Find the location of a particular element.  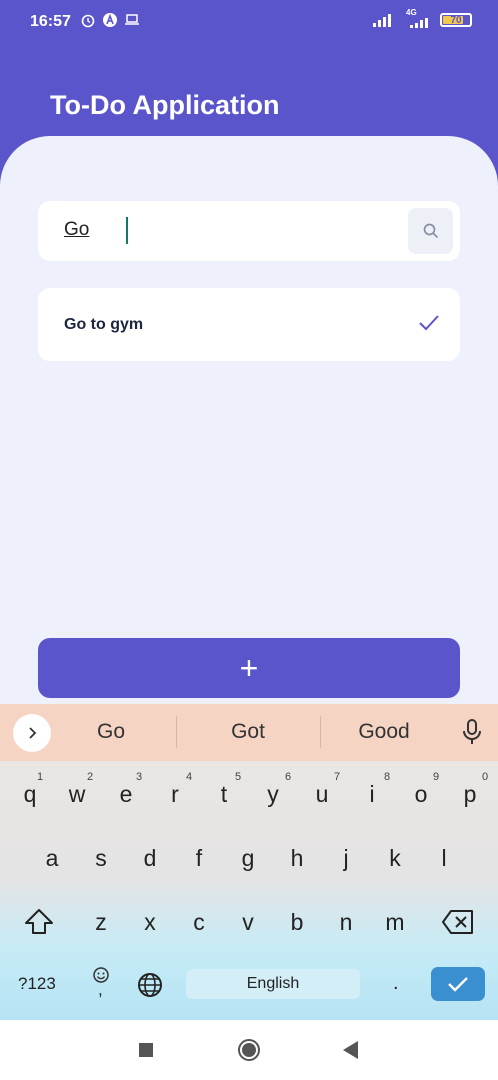

back-icon is located at coordinates (350, 1050).